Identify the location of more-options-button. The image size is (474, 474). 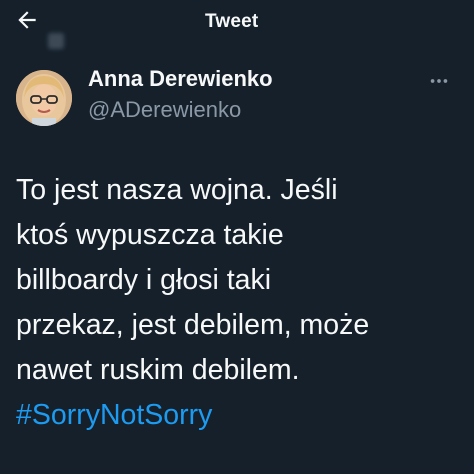
(439, 83).